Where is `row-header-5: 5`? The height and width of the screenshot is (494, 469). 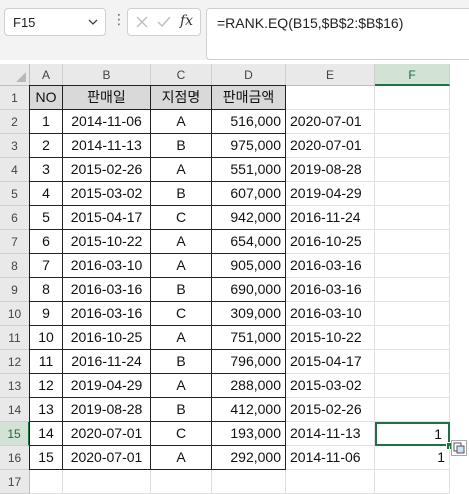 row-header-5: 5 is located at coordinates (15, 194).